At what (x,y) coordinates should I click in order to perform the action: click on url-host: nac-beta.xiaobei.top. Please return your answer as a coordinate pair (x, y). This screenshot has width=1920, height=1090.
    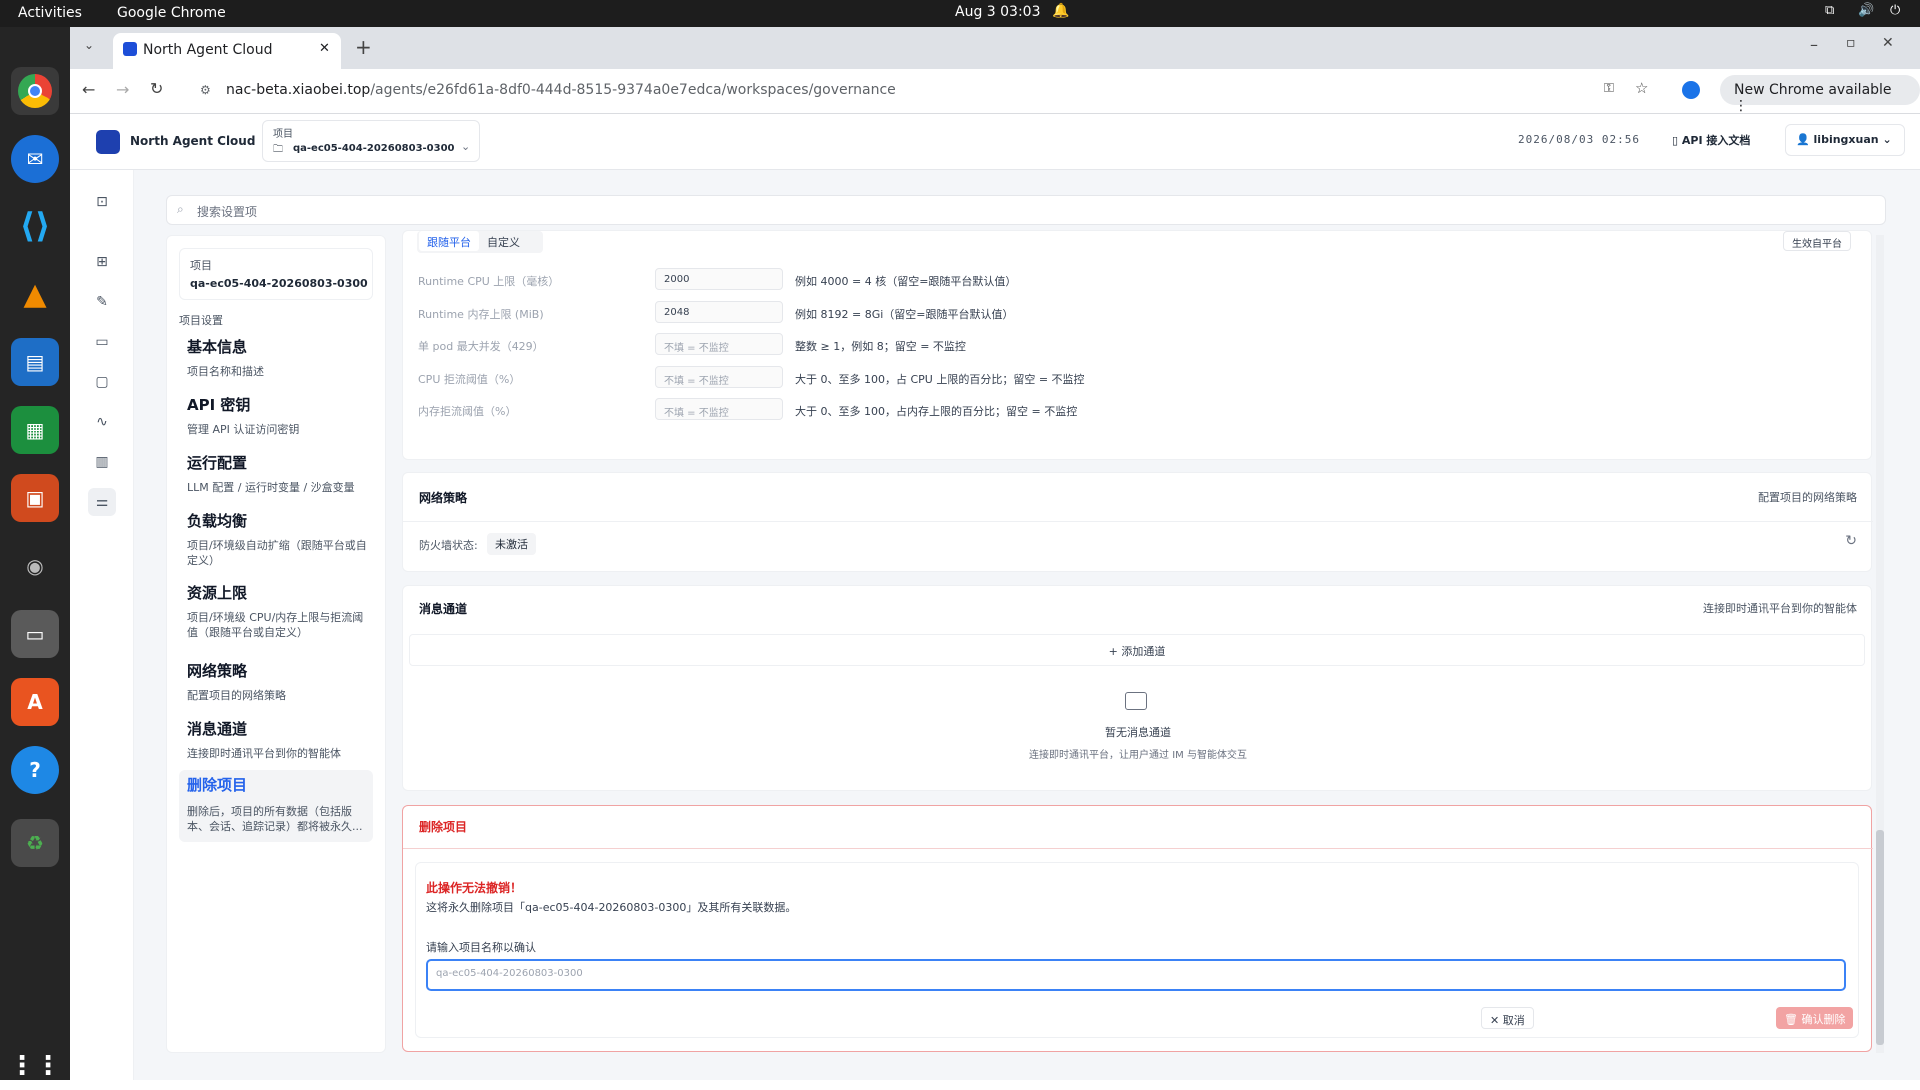
    Looking at the image, I should click on (298, 90).